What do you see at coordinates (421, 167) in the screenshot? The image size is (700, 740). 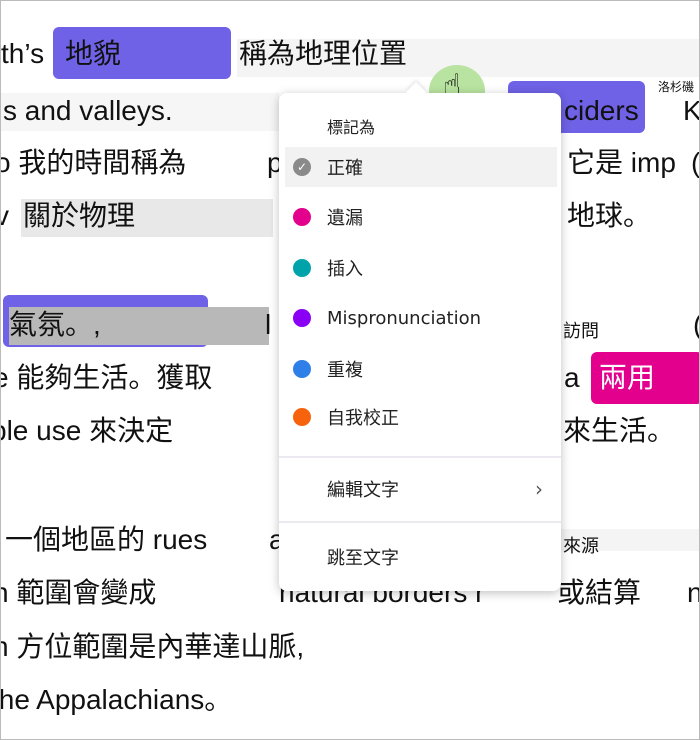 I see `menu-item-correct: ✓ 正確` at bounding box center [421, 167].